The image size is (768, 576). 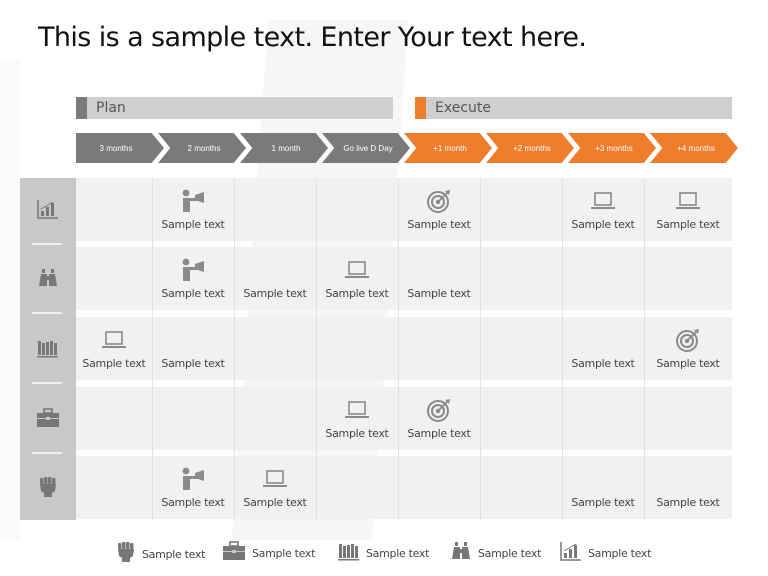 I want to click on timeline-step: +4 months, so click(x=694, y=148).